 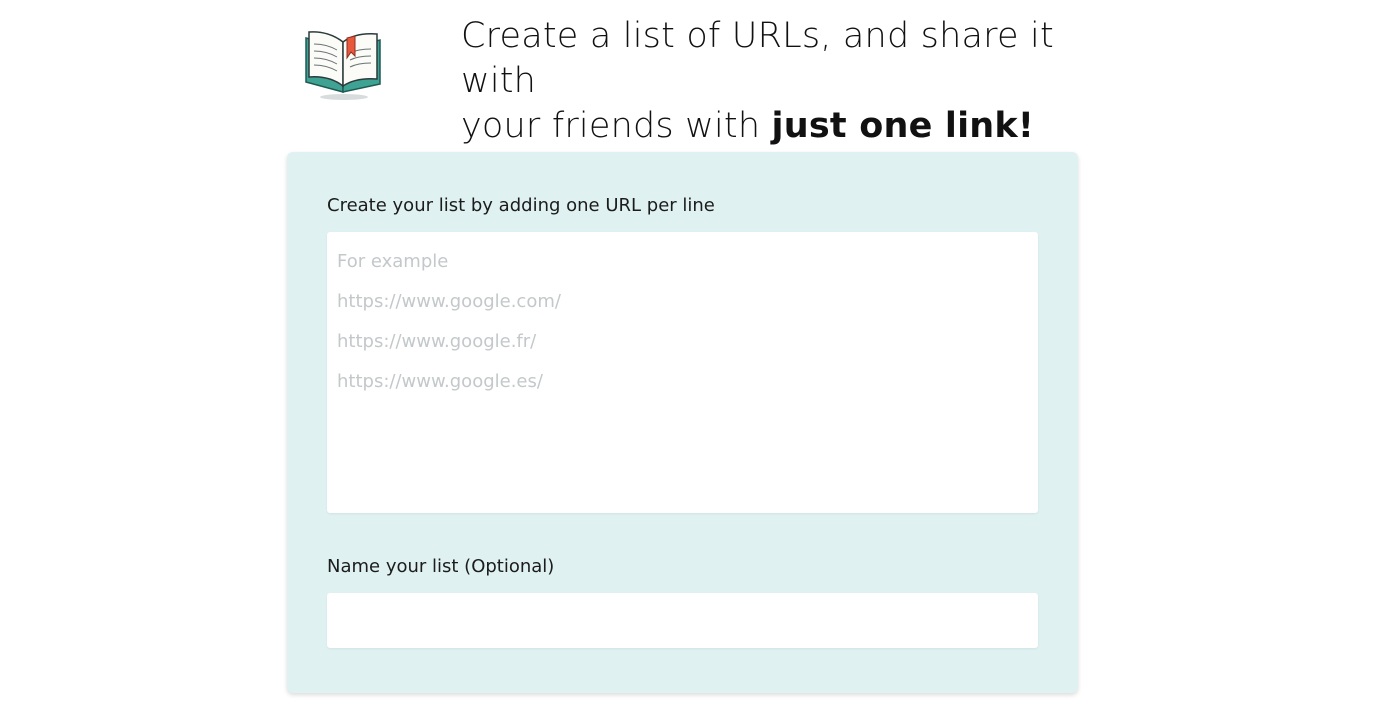 I want to click on urls-placeholder-line: https://www.google.fr/, so click(x=437, y=341).